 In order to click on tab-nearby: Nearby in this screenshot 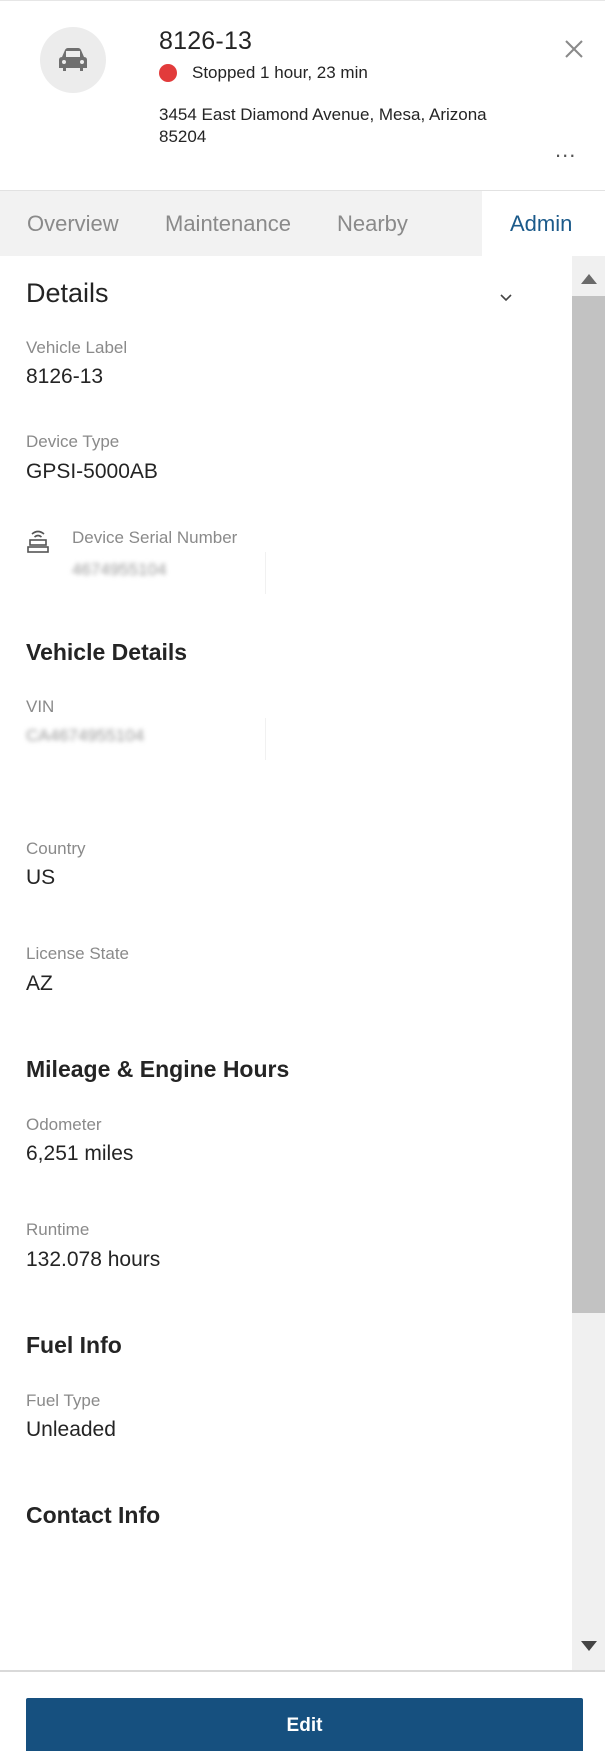, I will do `click(372, 224)`.